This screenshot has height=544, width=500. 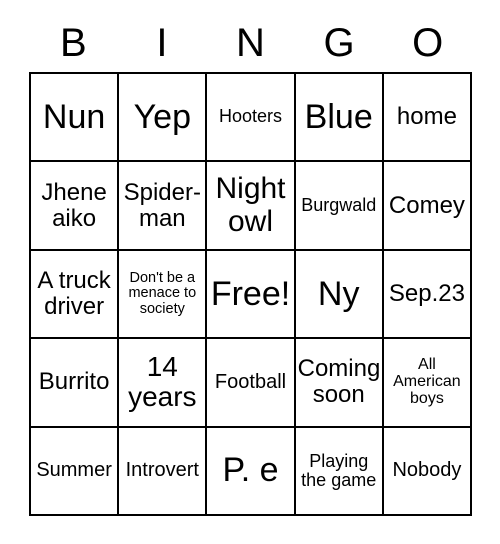 I want to click on header-letter-o: O, so click(x=428, y=43).